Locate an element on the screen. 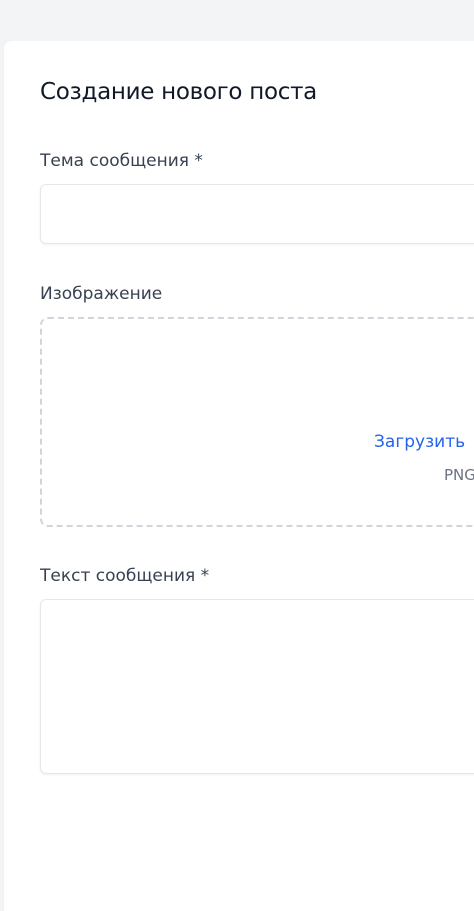 The height and width of the screenshot is (911, 474). image-label: Изображение is located at coordinates (101, 294).